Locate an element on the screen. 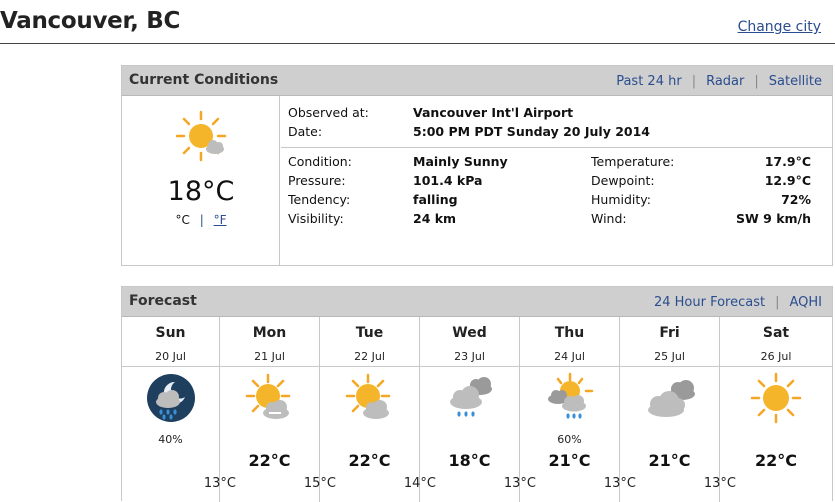  forecast-pop: 60% is located at coordinates (569, 439).